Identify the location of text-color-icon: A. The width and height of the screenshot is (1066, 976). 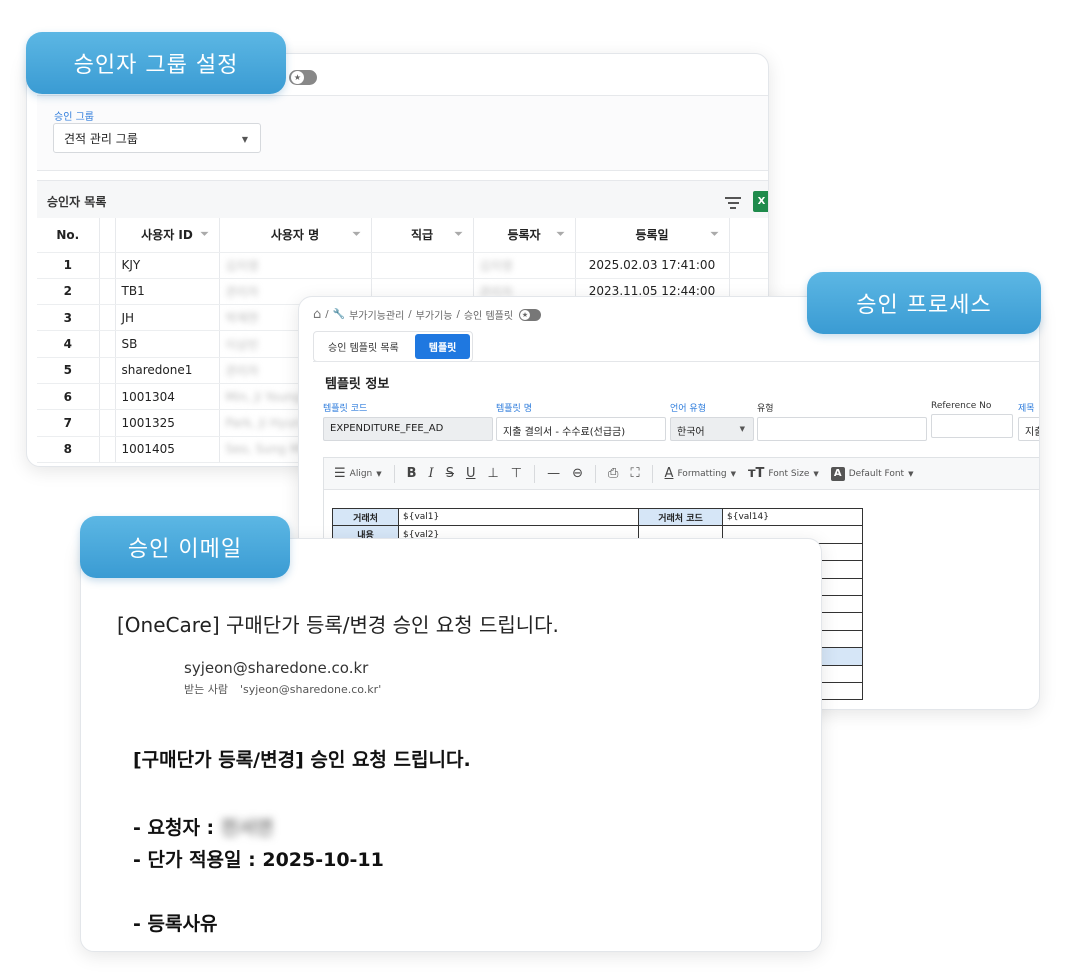
(669, 473).